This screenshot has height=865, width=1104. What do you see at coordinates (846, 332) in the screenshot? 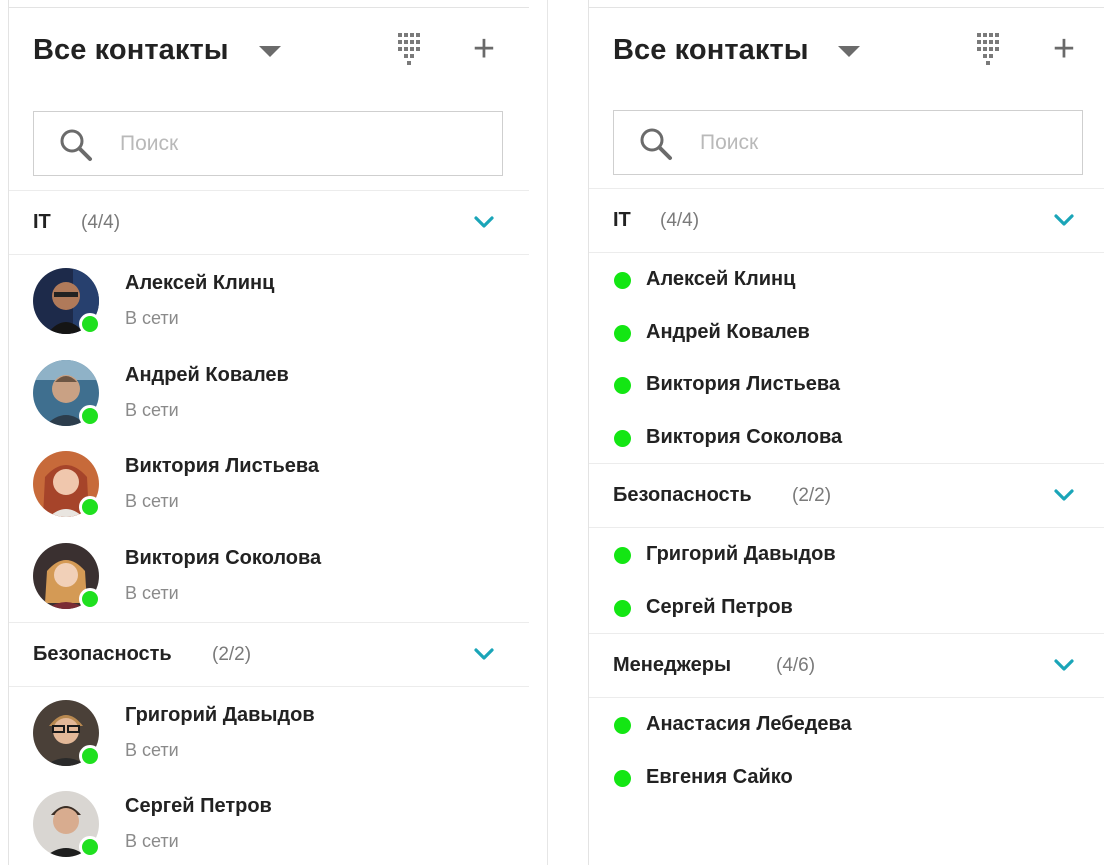
I see `contact-item: Андрей Ковалев` at bounding box center [846, 332].